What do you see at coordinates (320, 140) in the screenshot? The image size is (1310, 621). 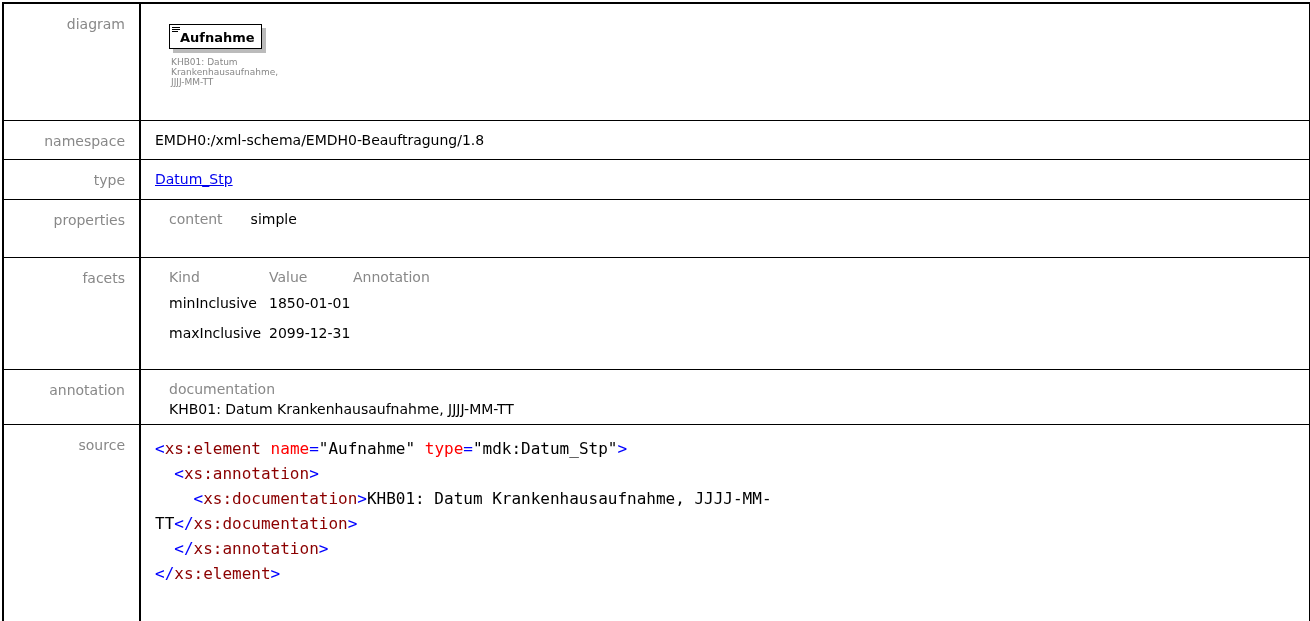 I see `namespace-value: EMDH0:/xml-schema/EMDH0-Beauftragung/1.8` at bounding box center [320, 140].